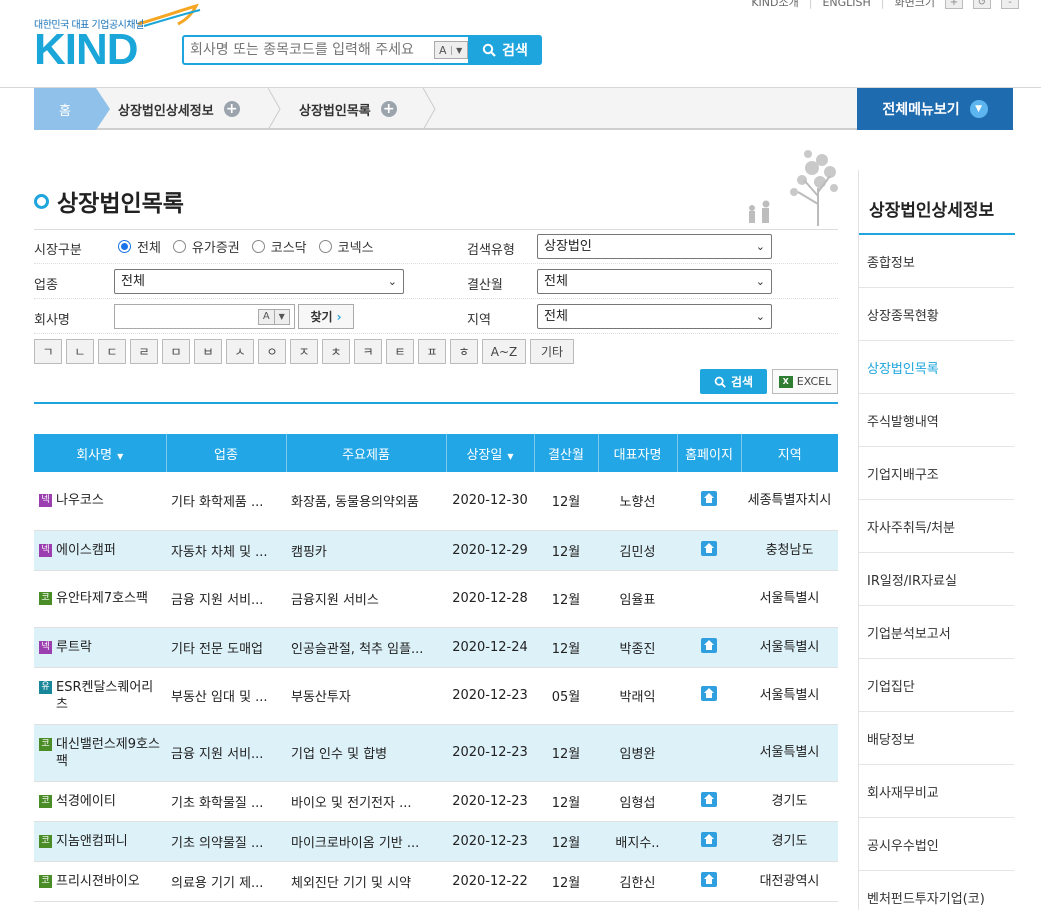 This screenshot has height=910, width=1041. Describe the element at coordinates (400, 351) in the screenshot. I see `consonant-button: ㅌ` at that location.